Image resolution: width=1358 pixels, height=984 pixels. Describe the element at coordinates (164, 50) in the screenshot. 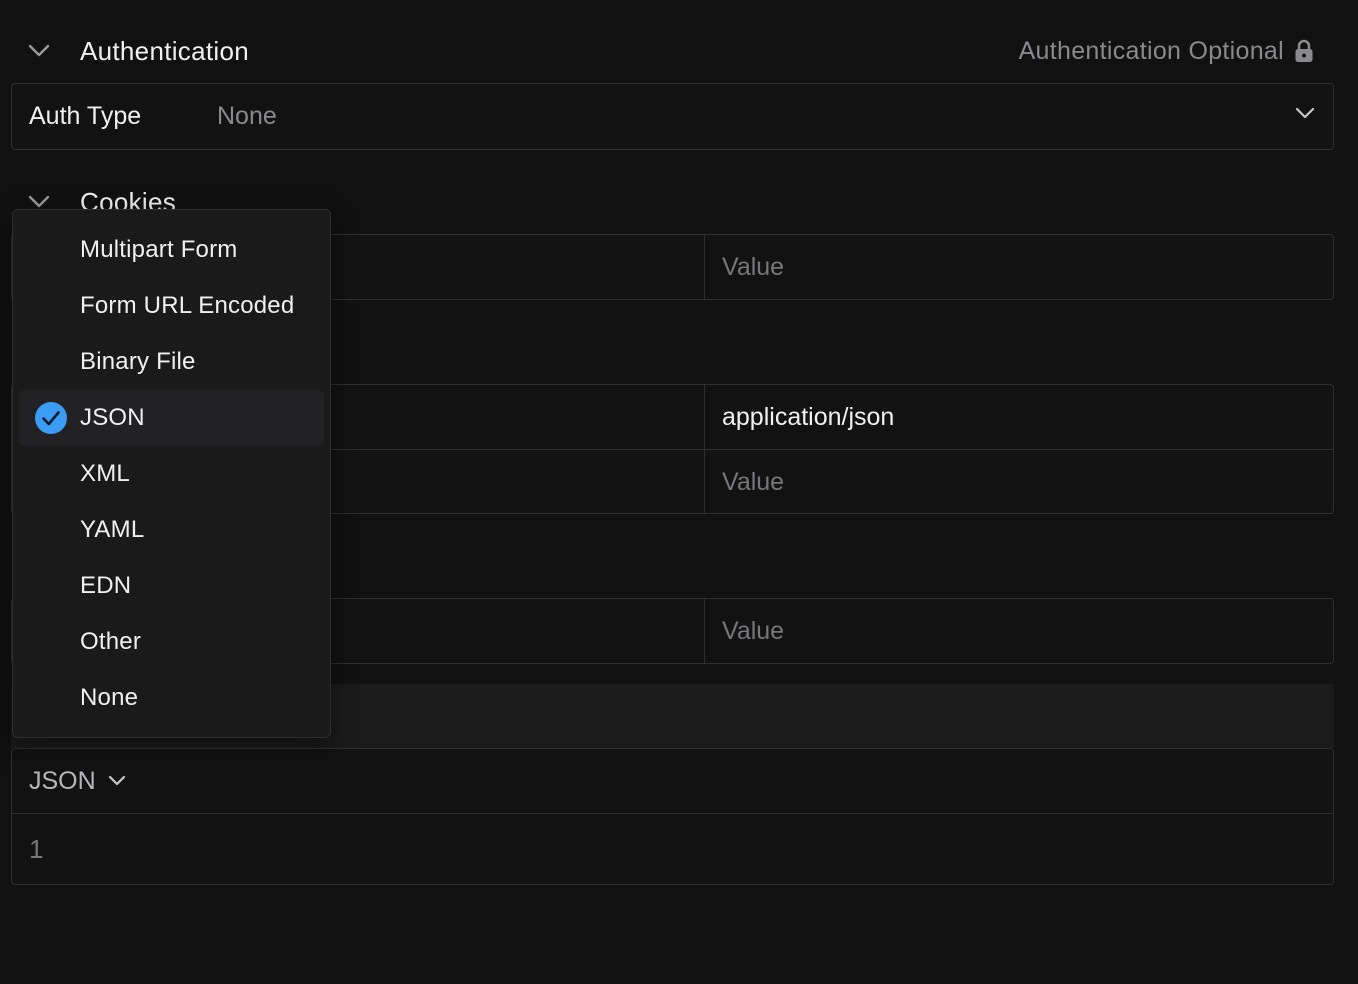

I see `authentication-title: Authentication` at that location.